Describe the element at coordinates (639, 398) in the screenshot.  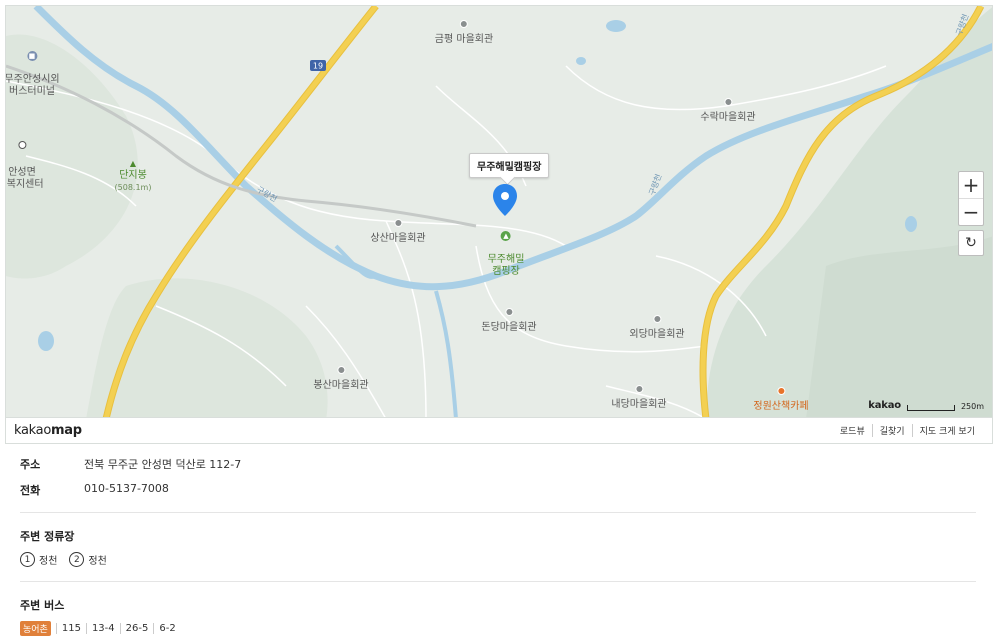
I see `poi-naedang: 내당마을회관` at that location.